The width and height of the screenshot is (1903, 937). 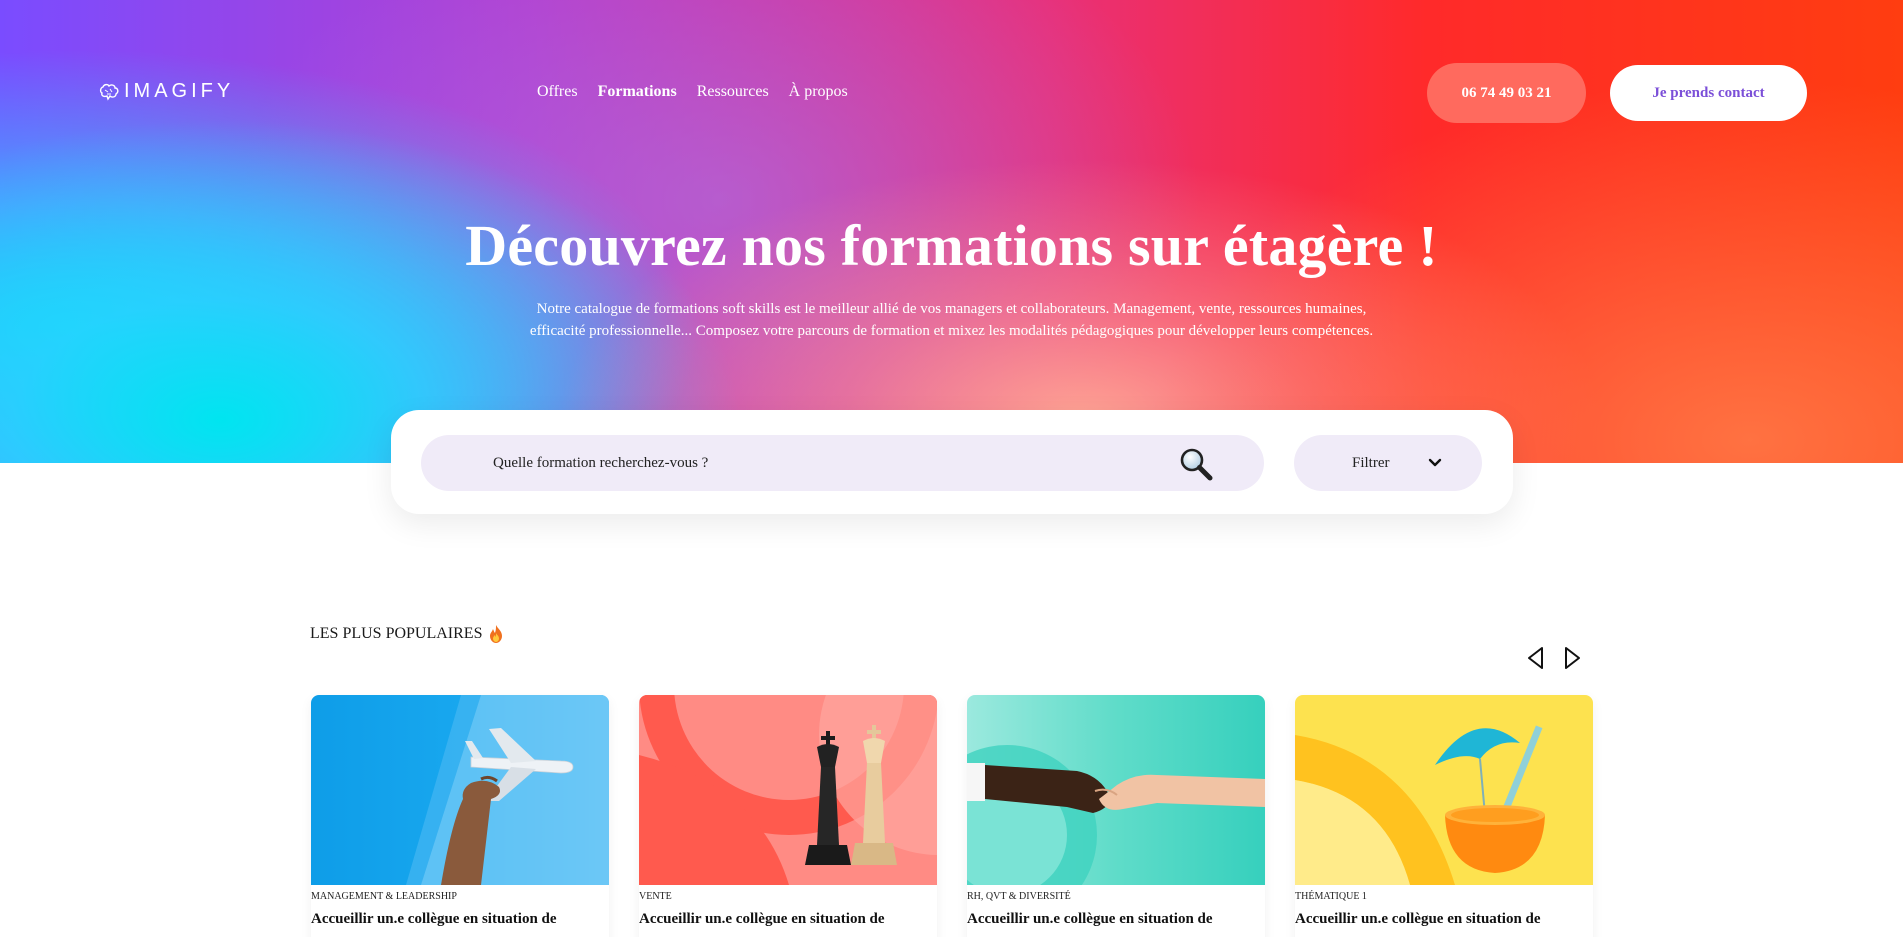 I want to click on card-category: THÉMATIQUE 1, so click(x=1331, y=896).